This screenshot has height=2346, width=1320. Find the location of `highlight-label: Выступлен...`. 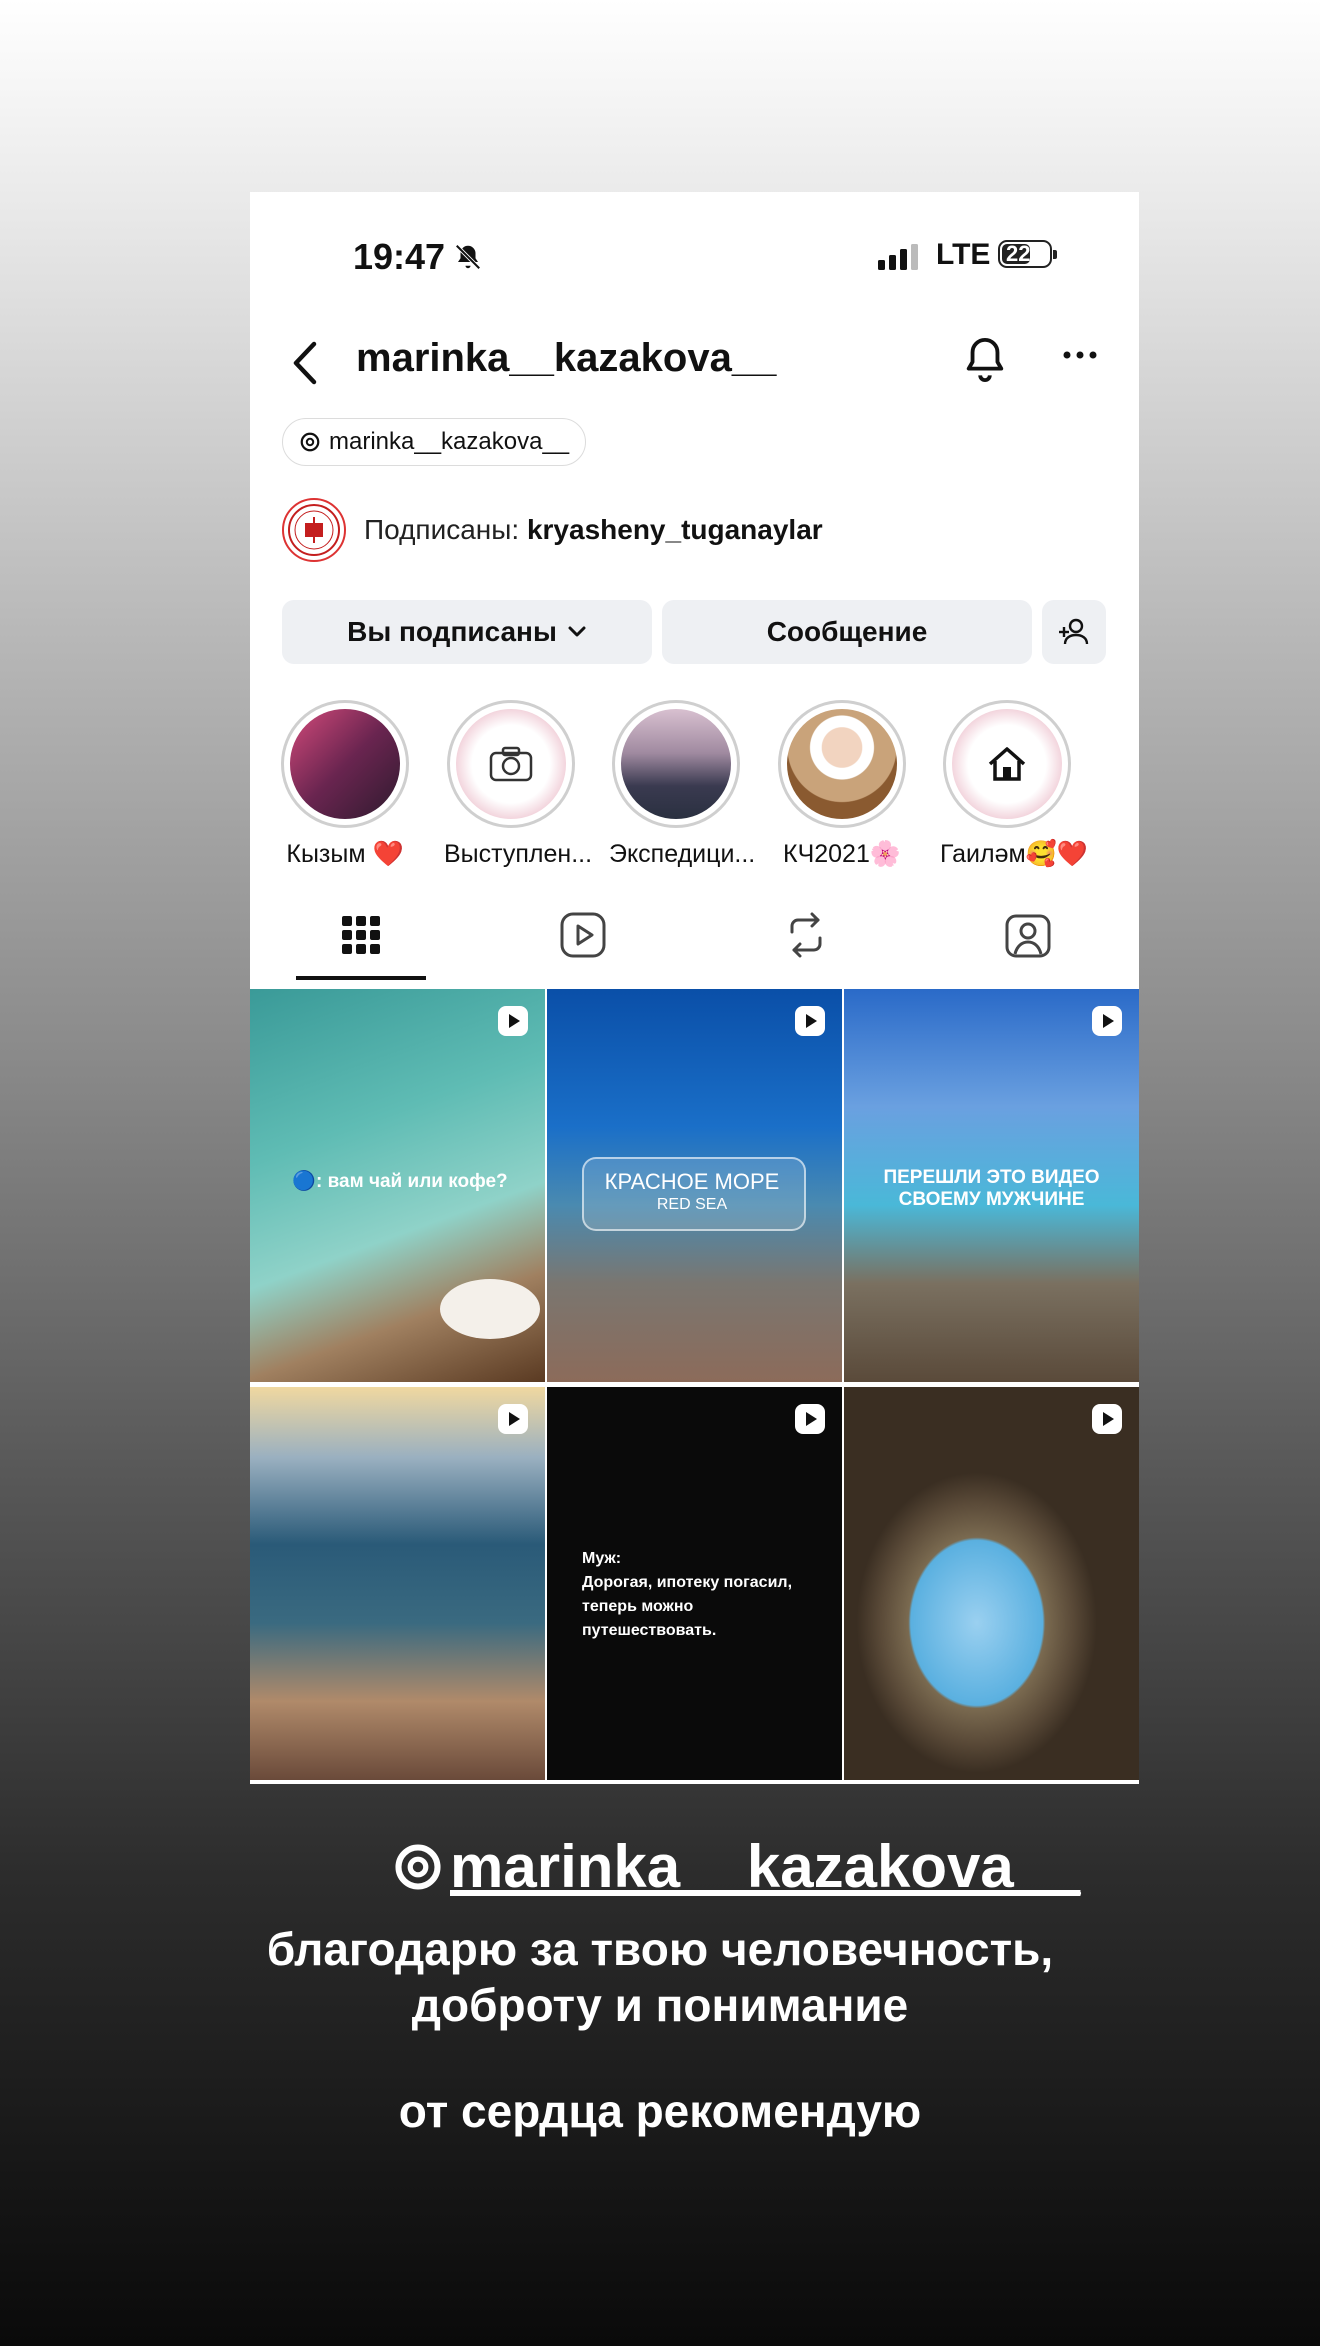

highlight-label: Выступлен... is located at coordinates (518, 854).